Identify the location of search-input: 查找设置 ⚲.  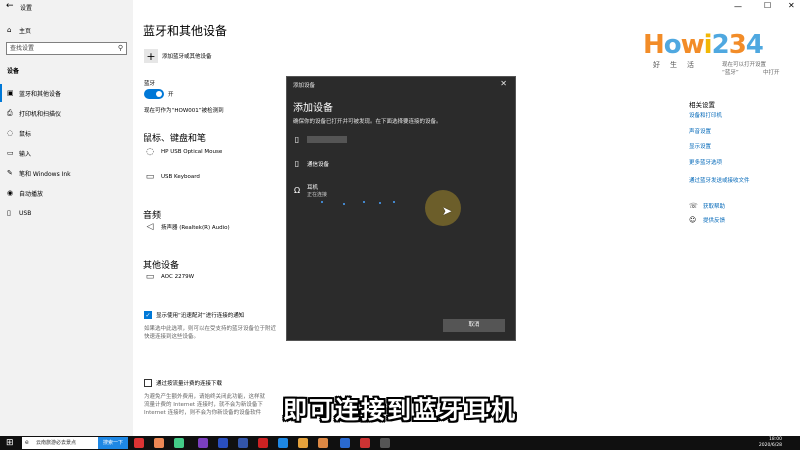
(66, 48).